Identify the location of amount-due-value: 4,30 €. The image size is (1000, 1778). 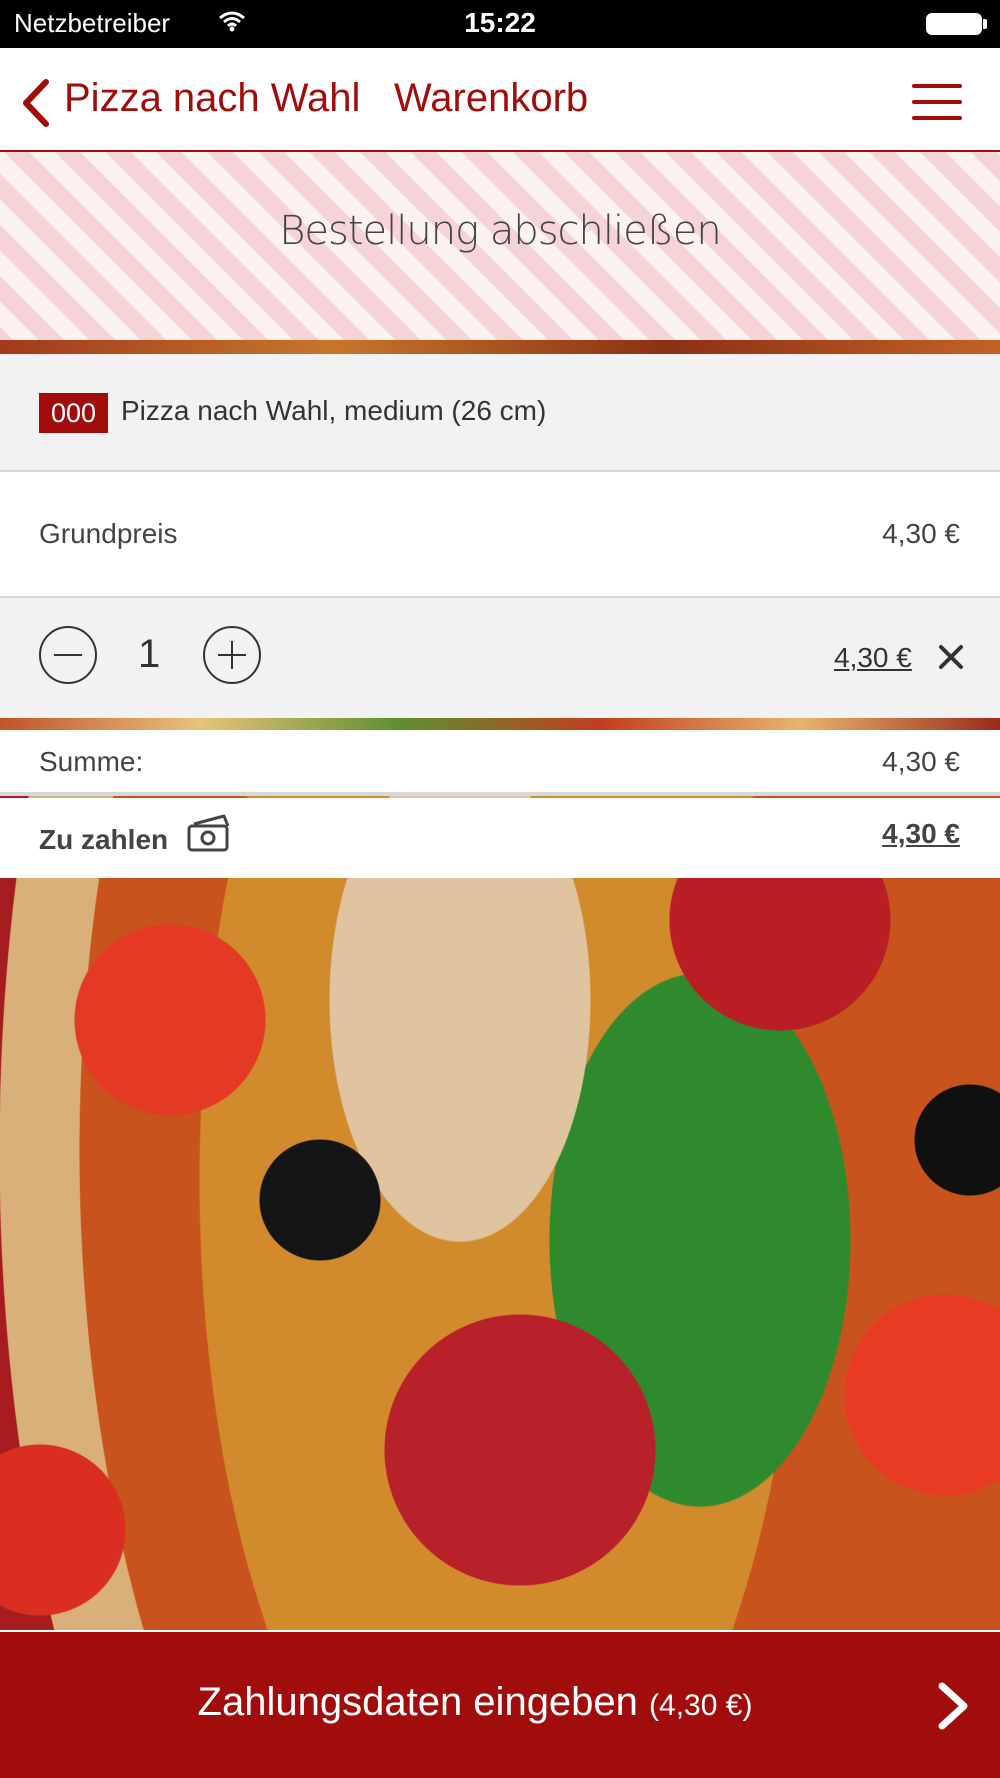
(921, 834).